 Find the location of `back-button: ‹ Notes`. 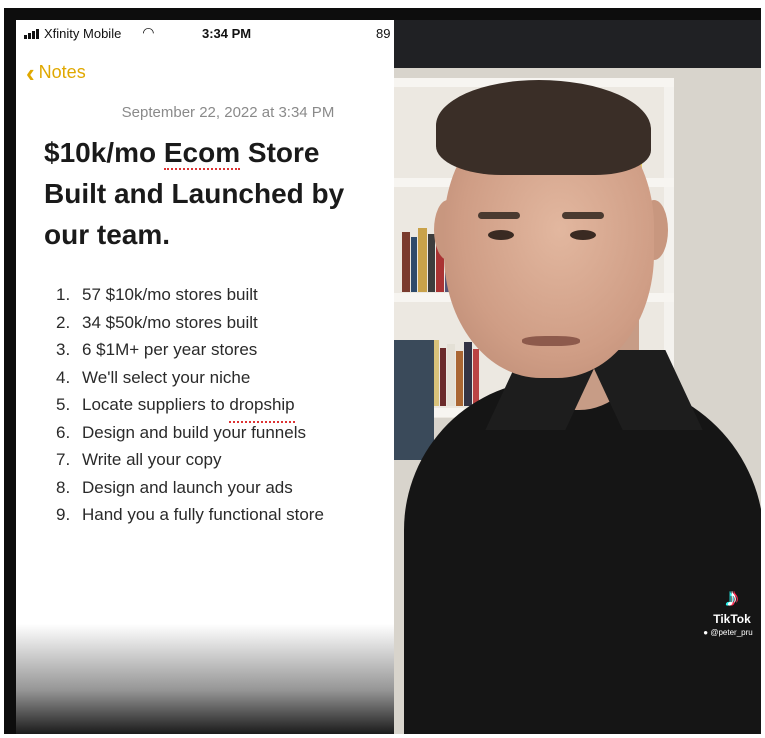

back-button: ‹ Notes is located at coordinates (56, 72).